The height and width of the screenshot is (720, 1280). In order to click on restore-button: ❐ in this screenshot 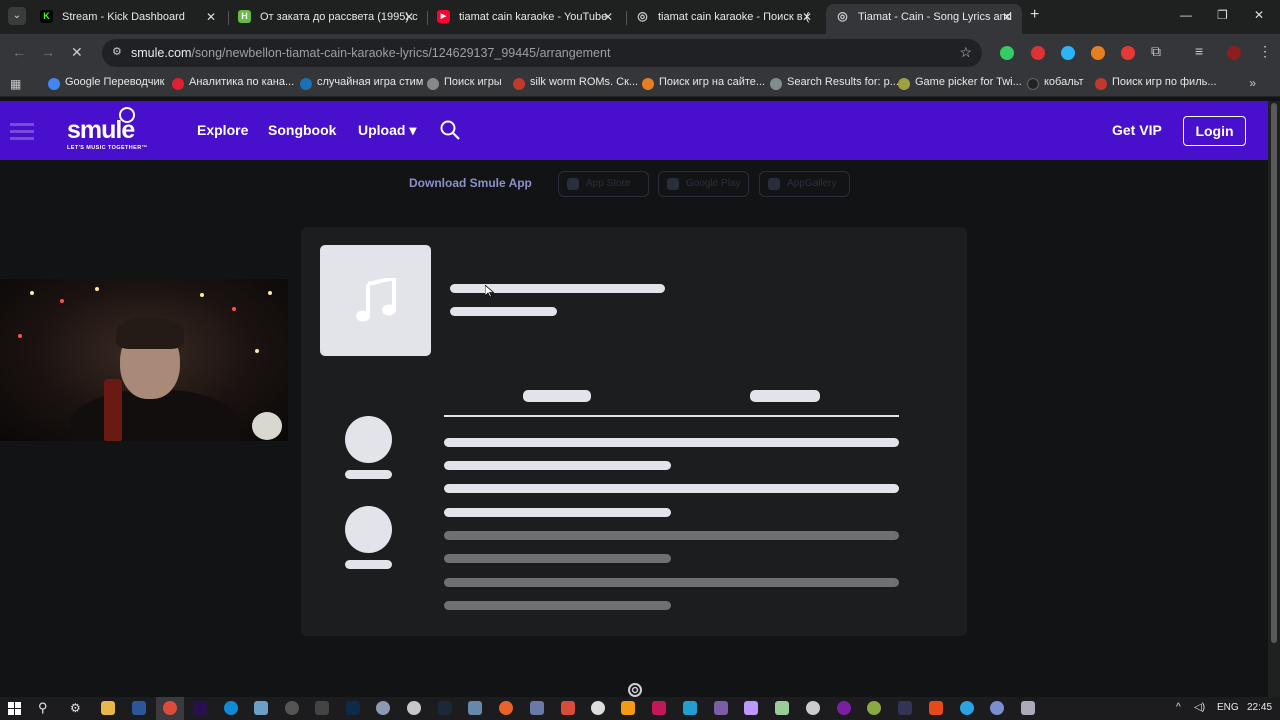, I will do `click(1222, 15)`.